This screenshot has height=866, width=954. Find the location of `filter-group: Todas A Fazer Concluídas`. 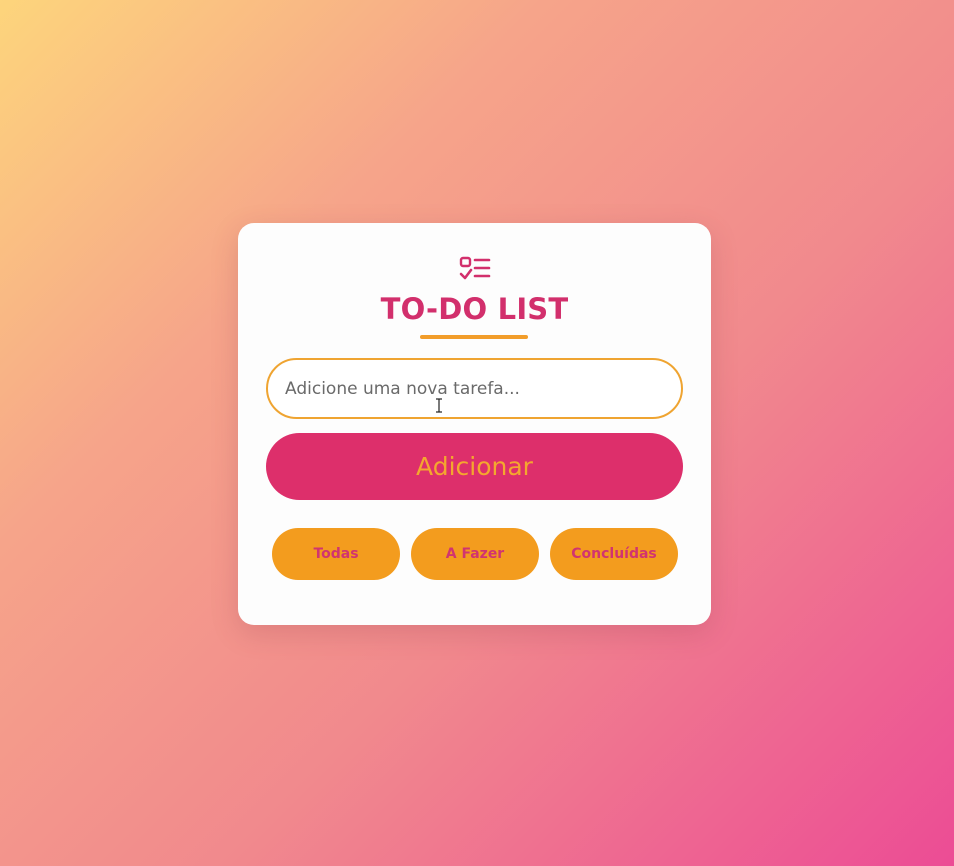

filter-group: Todas A Fazer Concluídas is located at coordinates (475, 554).